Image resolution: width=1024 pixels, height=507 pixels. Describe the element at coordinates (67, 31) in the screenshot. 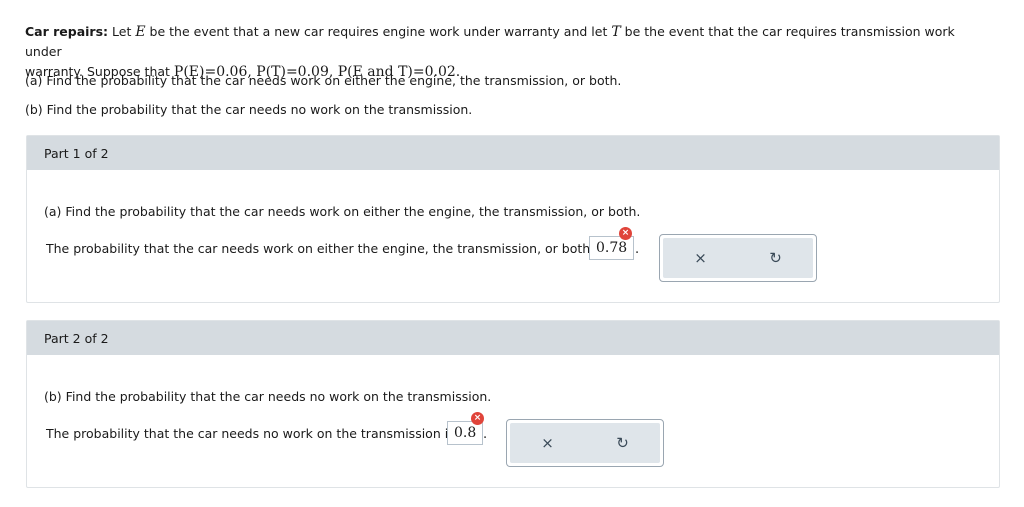

I see `problem-title: Car repairs:` at that location.